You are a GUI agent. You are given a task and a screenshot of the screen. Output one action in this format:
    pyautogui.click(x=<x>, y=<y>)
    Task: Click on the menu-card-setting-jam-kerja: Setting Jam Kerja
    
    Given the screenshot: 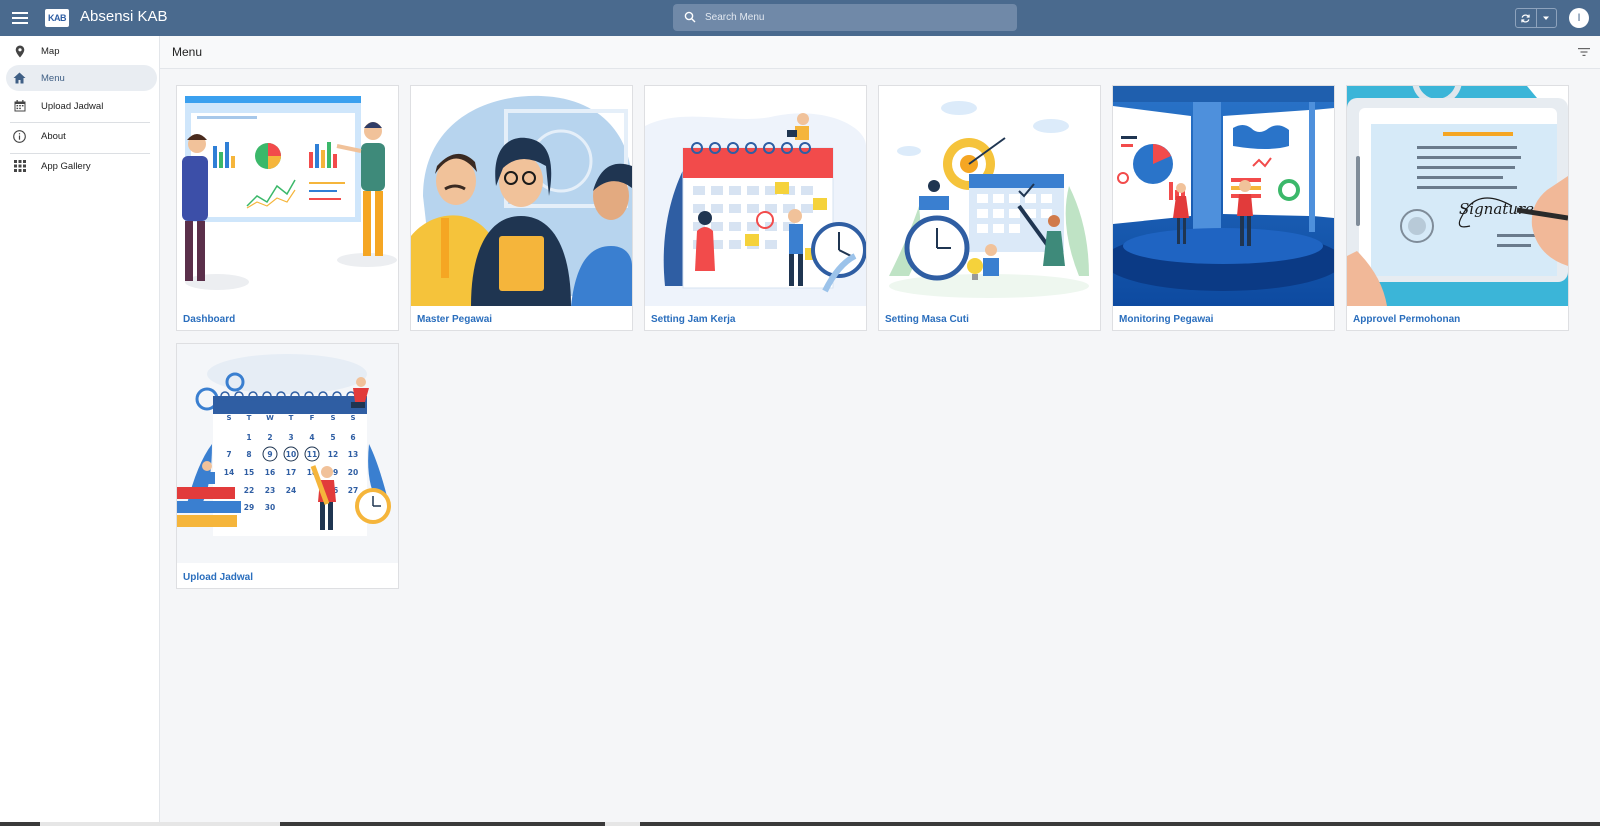 What is the action you would take?
    pyautogui.click(x=755, y=208)
    